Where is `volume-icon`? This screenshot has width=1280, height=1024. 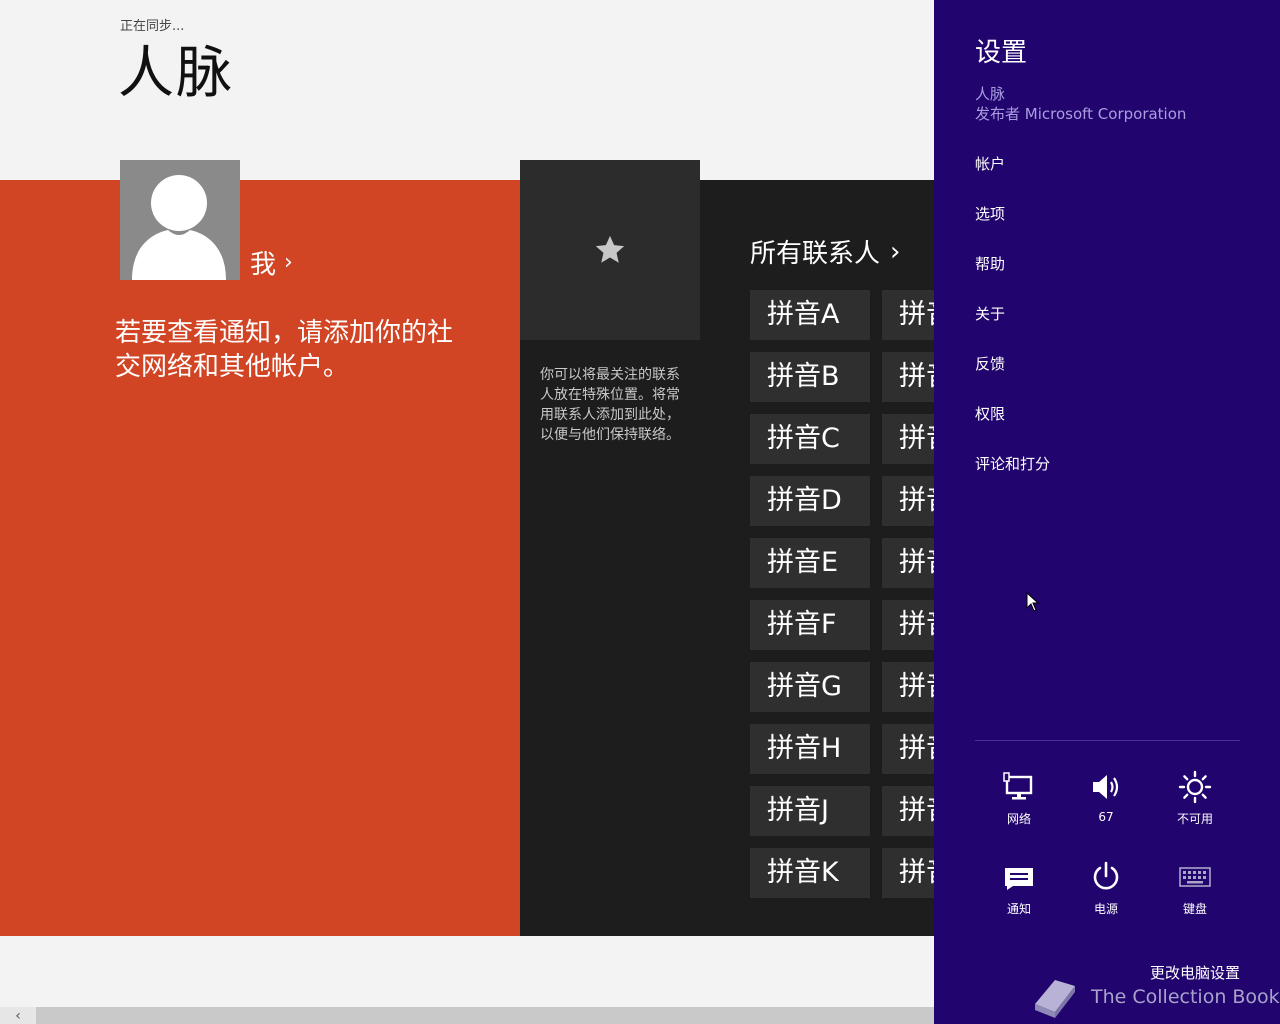 volume-icon is located at coordinates (1106, 787).